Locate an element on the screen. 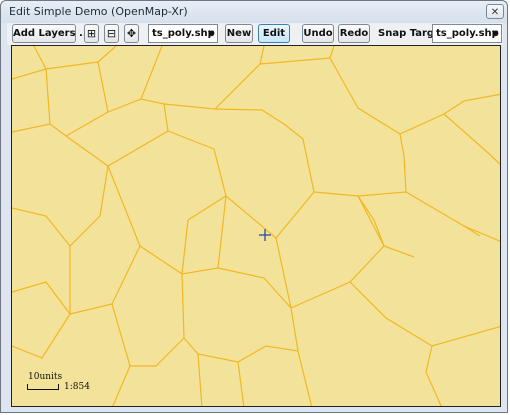 This screenshot has width=510, height=415. undo-button: Undo is located at coordinates (318, 33).